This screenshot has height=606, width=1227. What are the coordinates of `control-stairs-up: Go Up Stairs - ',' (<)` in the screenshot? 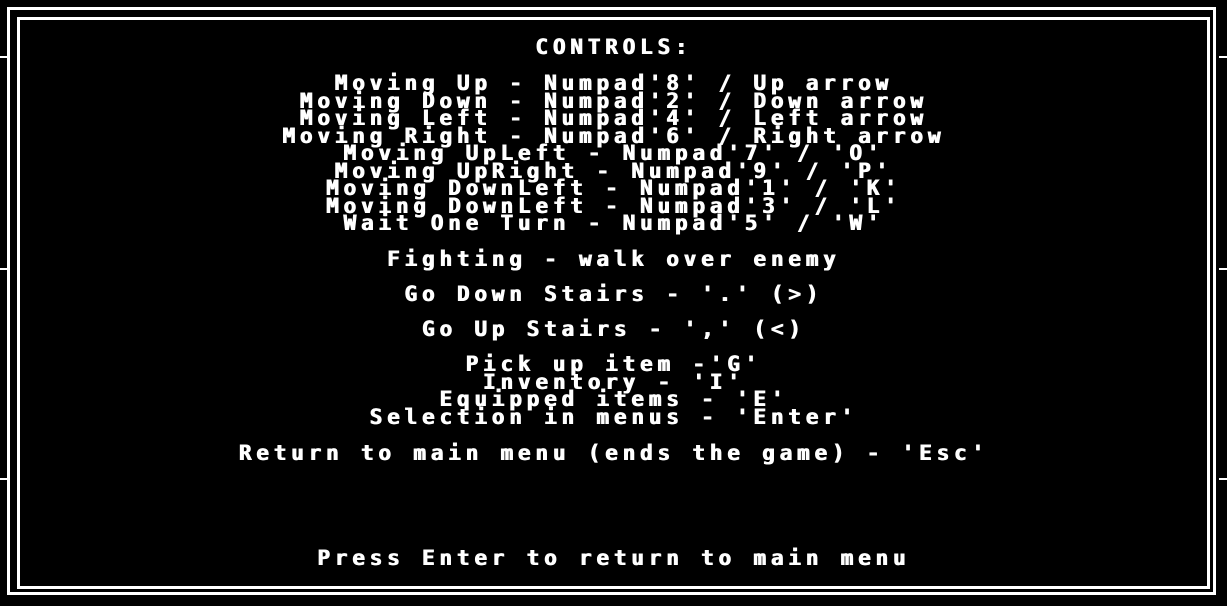 It's located at (613, 329).